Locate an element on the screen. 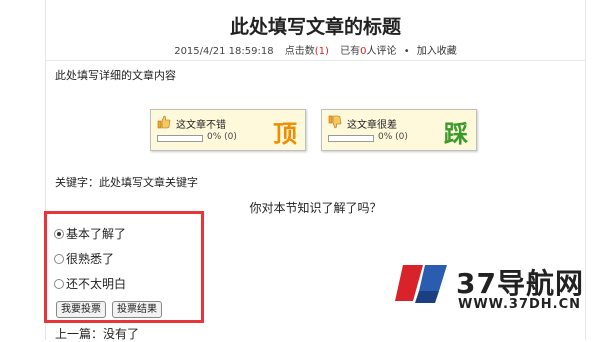 This screenshot has width=600, height=342. article-keywords: 关键字：此处填写文章关键字 is located at coordinates (126, 182).